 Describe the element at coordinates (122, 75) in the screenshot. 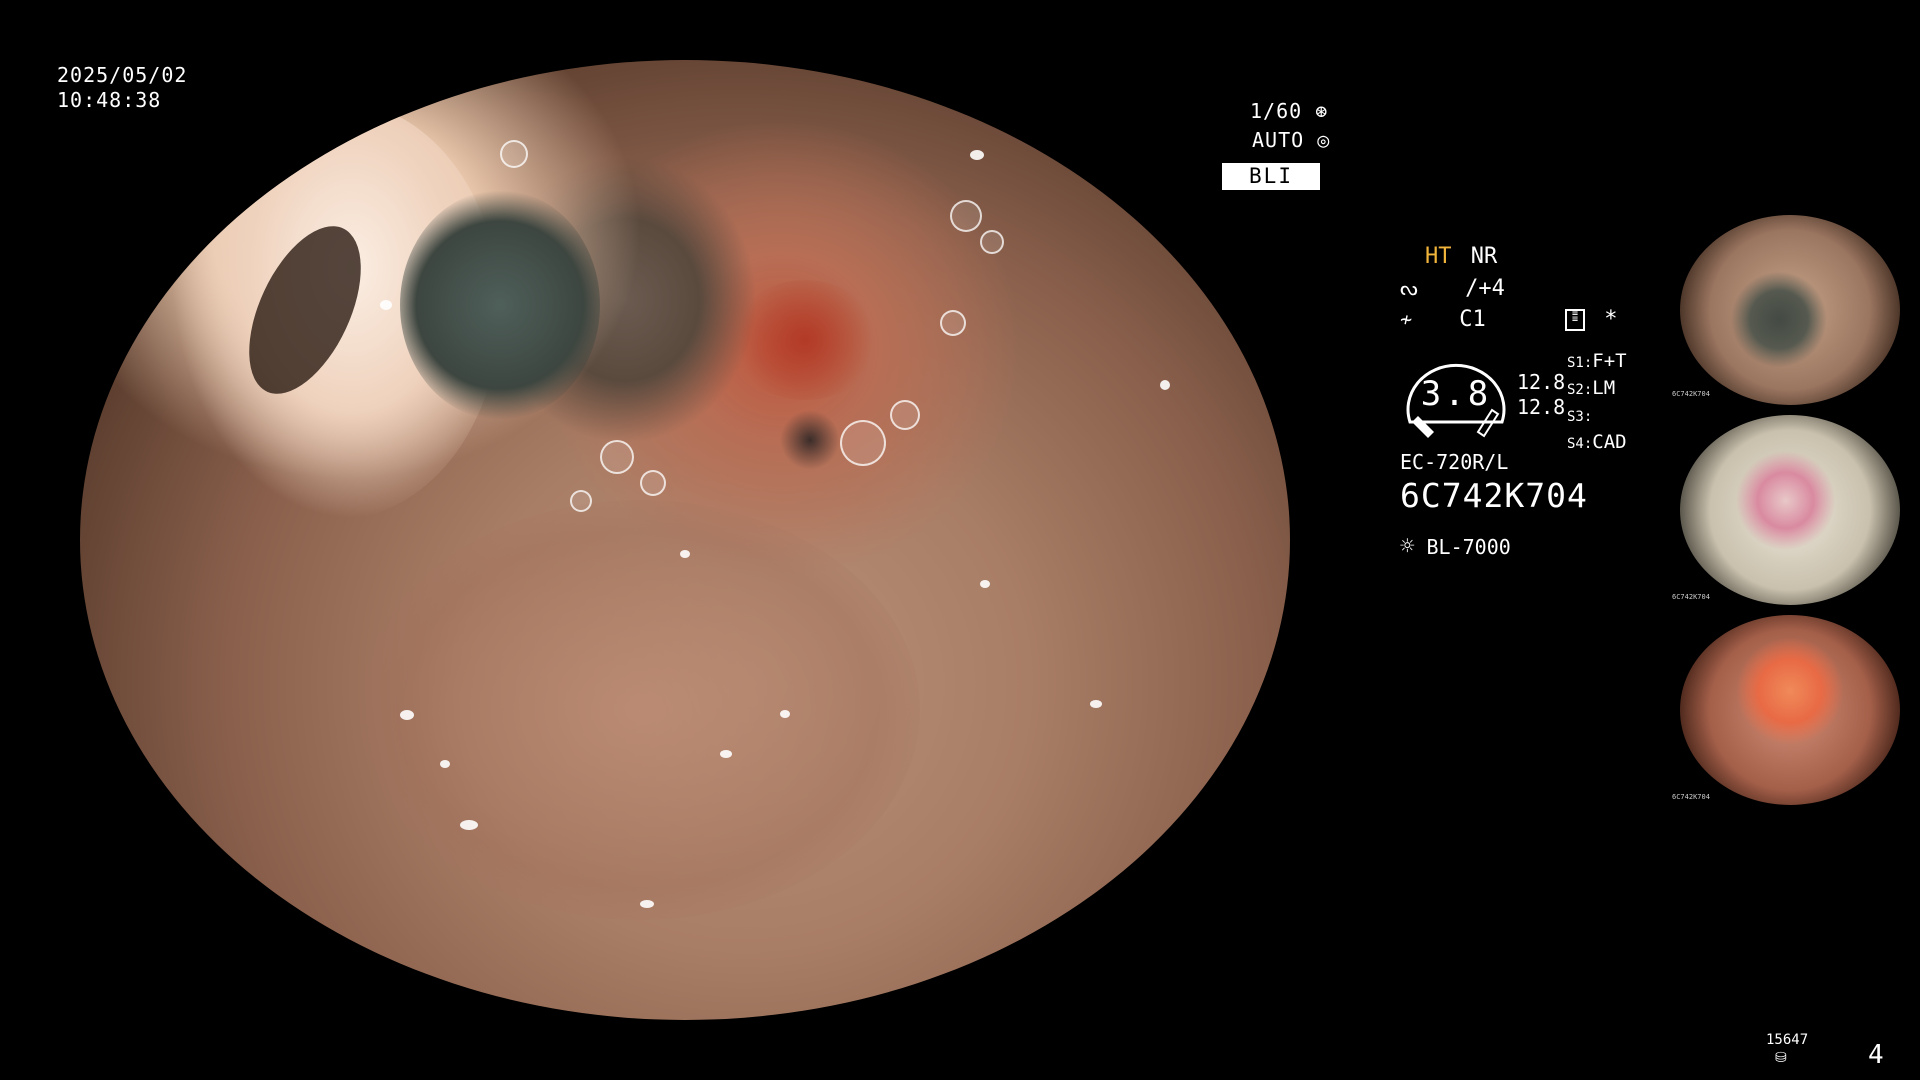

I see `date-text: 2025/05/02` at that location.